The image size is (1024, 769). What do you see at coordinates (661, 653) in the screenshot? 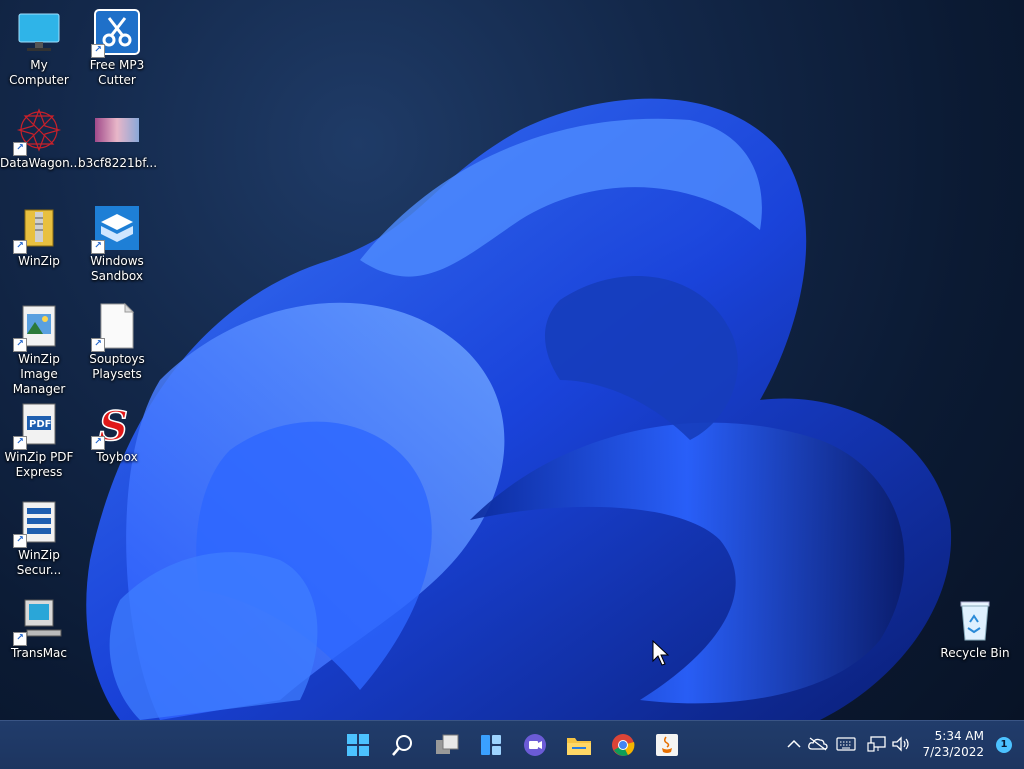
I see `mouse-cursor-icon` at bounding box center [661, 653].